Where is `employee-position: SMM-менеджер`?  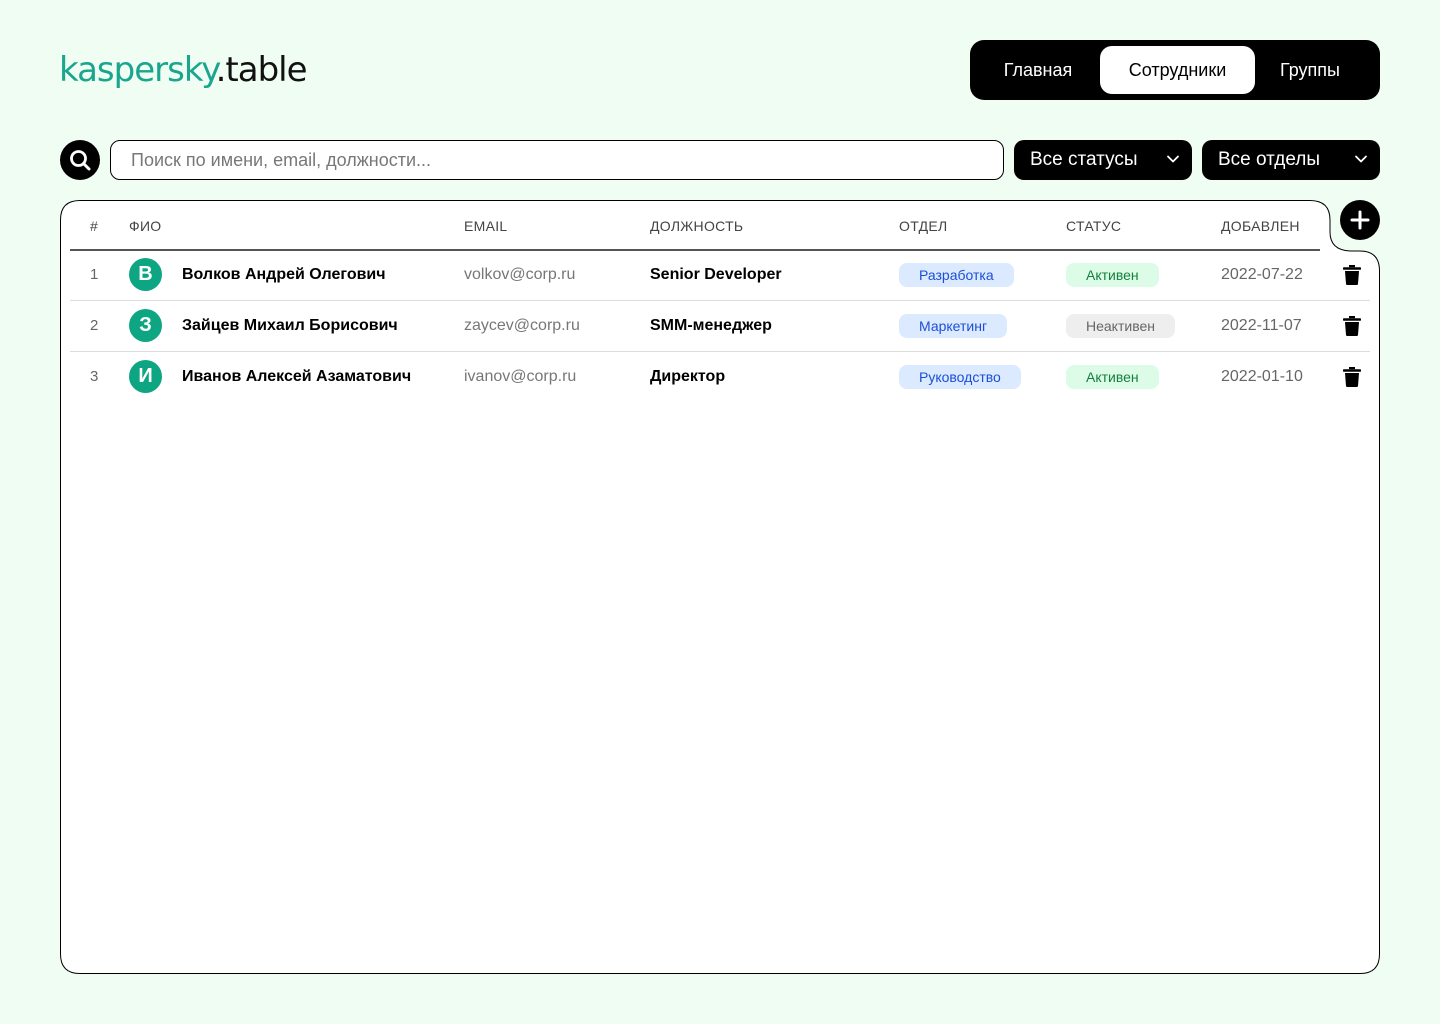
employee-position: SMM-менеджер is located at coordinates (711, 325).